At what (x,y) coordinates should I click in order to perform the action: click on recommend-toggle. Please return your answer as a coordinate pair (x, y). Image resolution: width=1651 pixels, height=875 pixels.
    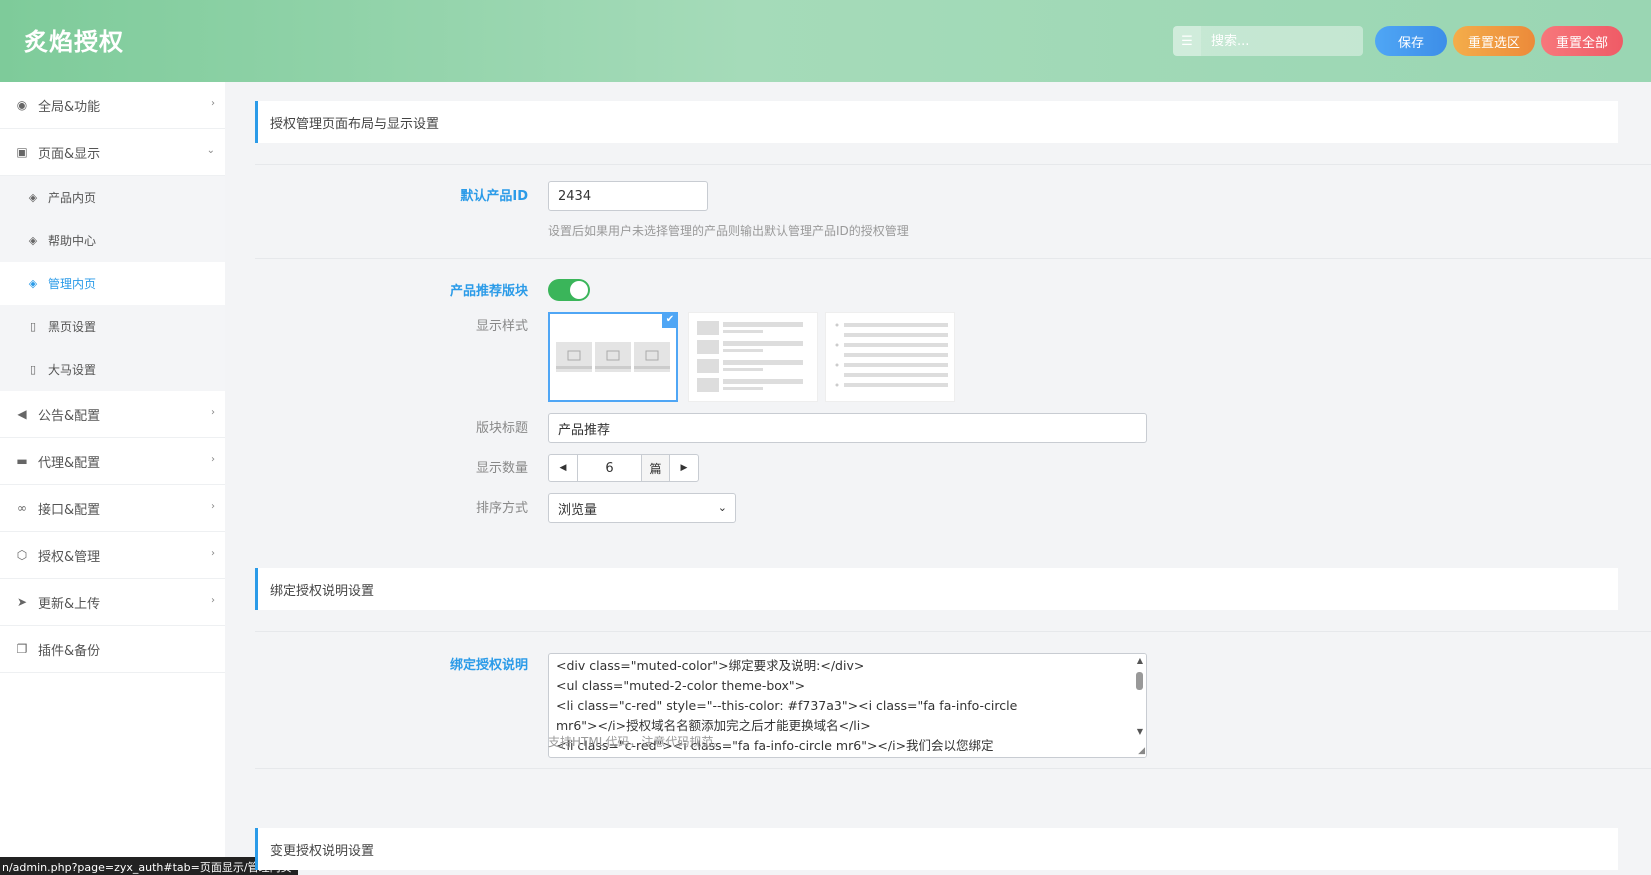
    Looking at the image, I should click on (569, 290).